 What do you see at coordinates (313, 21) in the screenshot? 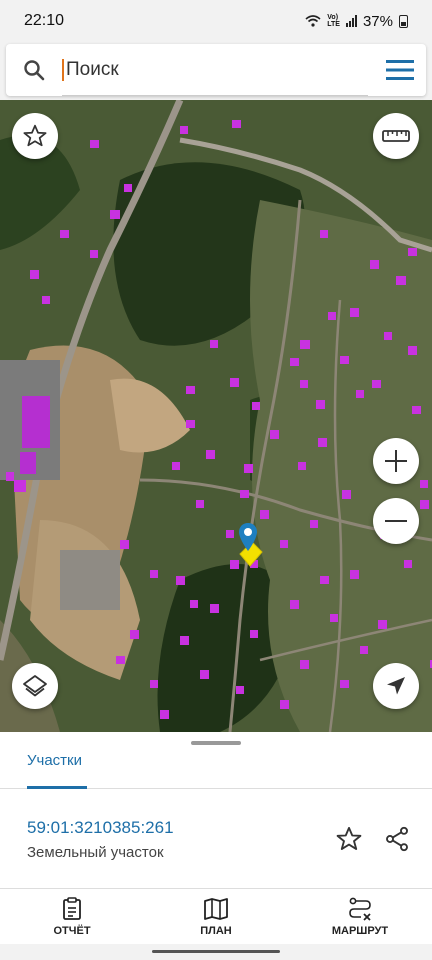
I see `wifi-icon` at bounding box center [313, 21].